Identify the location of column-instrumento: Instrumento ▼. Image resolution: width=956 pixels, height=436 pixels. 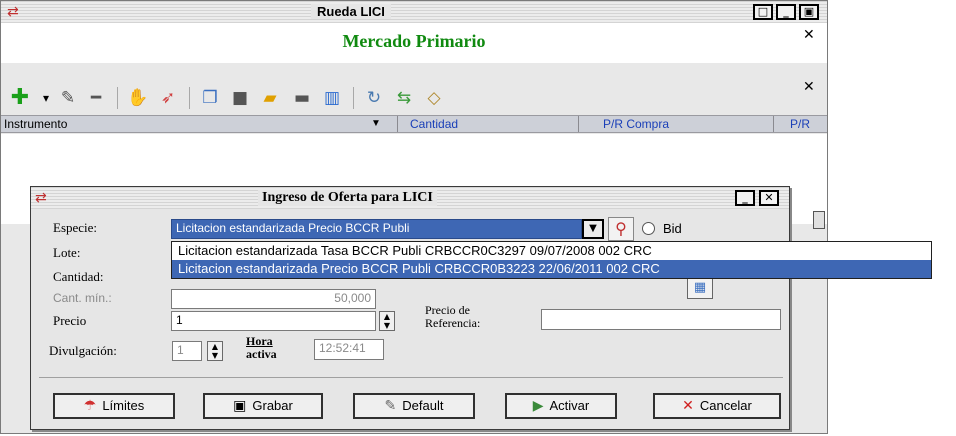
(199, 124).